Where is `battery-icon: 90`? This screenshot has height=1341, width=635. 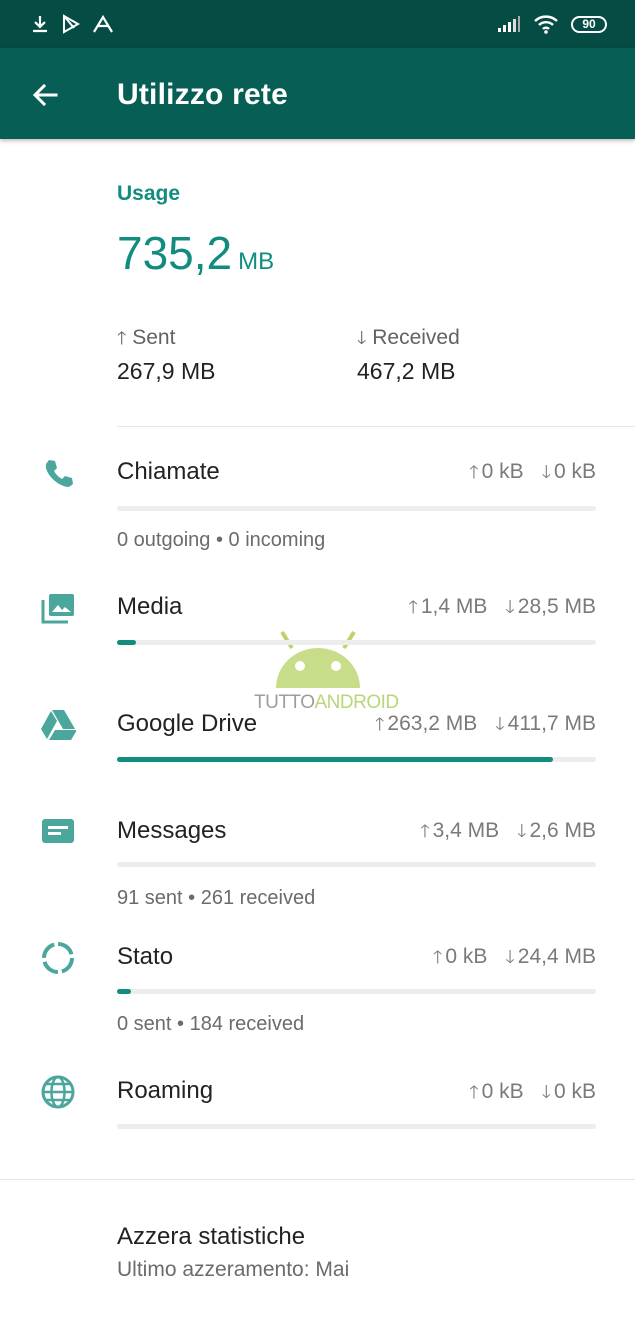 battery-icon: 90 is located at coordinates (589, 24).